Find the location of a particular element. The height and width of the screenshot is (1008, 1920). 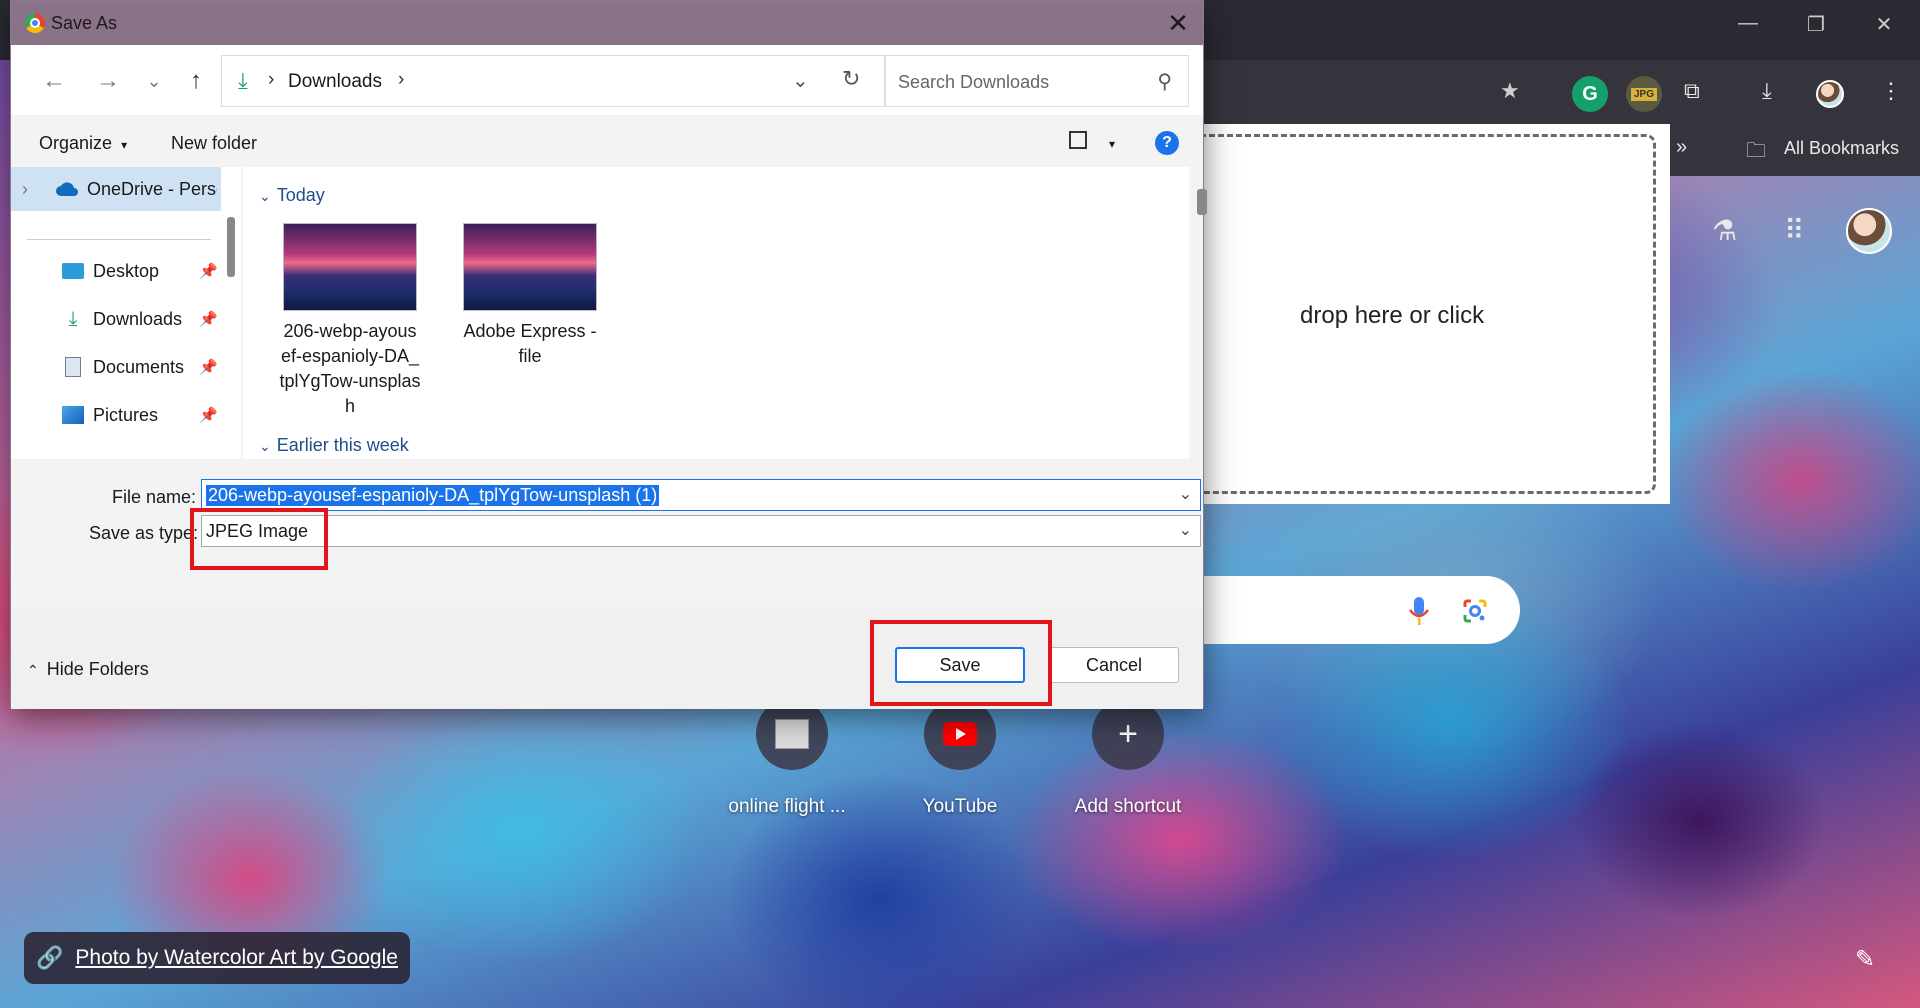

nav-item-label: Downloads is located at coordinates (138, 318).